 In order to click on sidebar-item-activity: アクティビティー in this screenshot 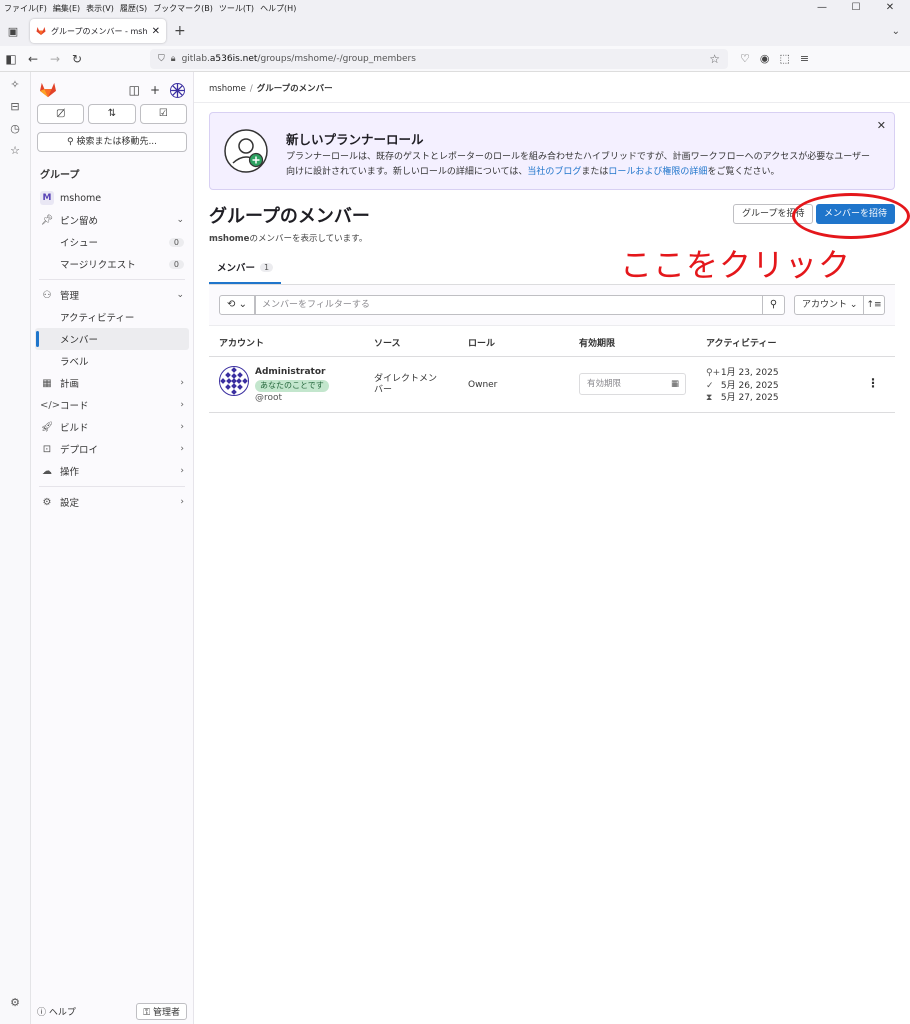, I will do `click(112, 317)`.